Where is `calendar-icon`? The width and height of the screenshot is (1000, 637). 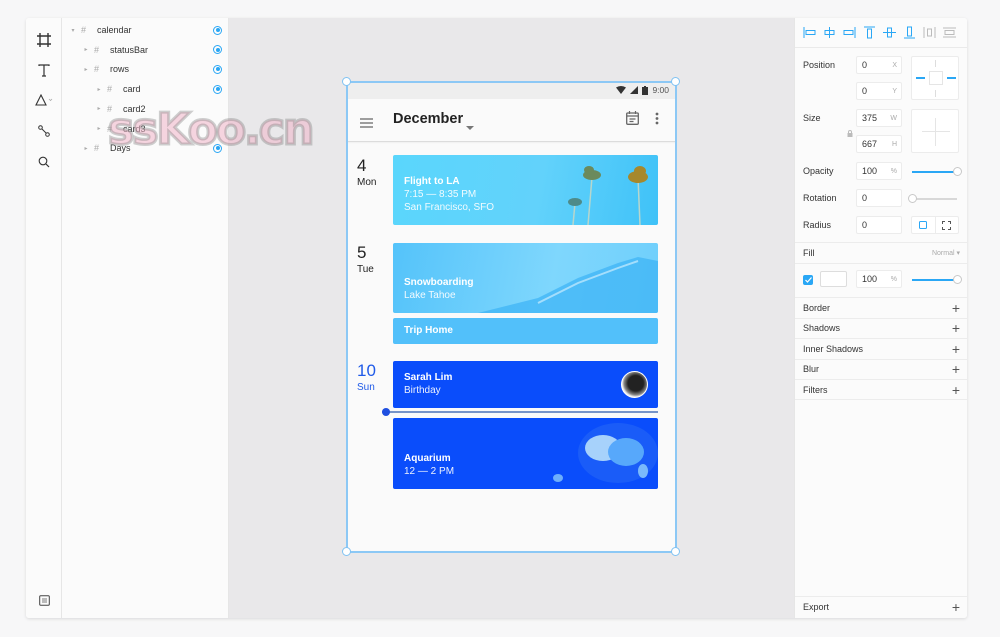 calendar-icon is located at coordinates (632, 118).